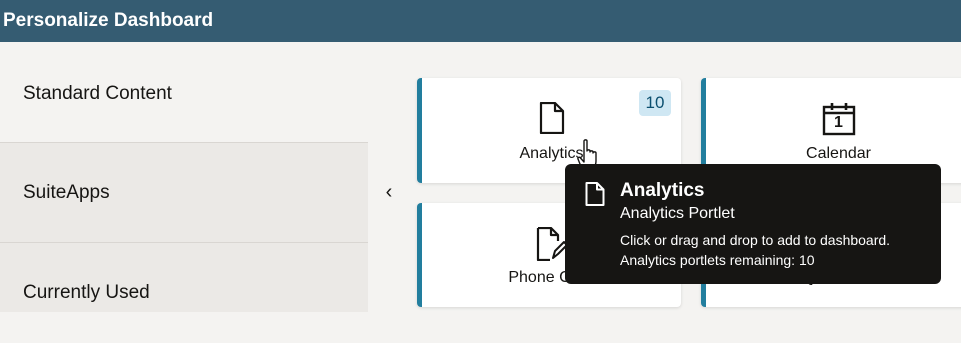  Describe the element at coordinates (184, 92) in the screenshot. I see `sidebar-item-standard-content: Standard Content` at that location.